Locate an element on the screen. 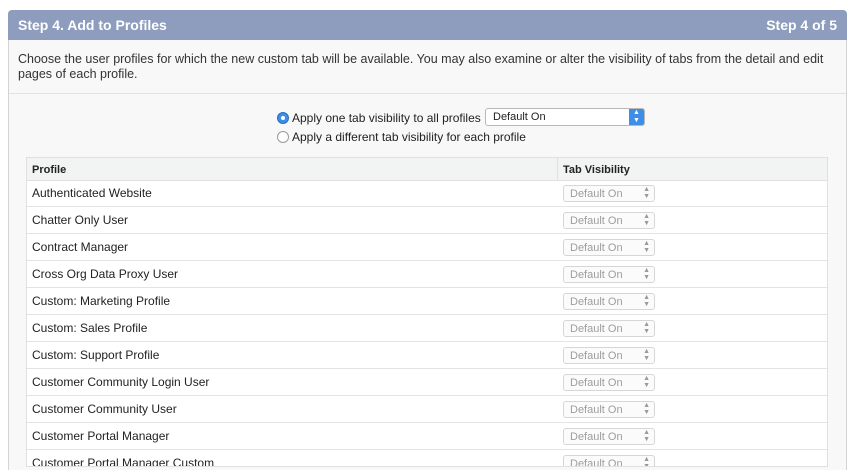 The width and height of the screenshot is (855, 470). profile-name: Cross Org Data Proxy User is located at coordinates (105, 274).